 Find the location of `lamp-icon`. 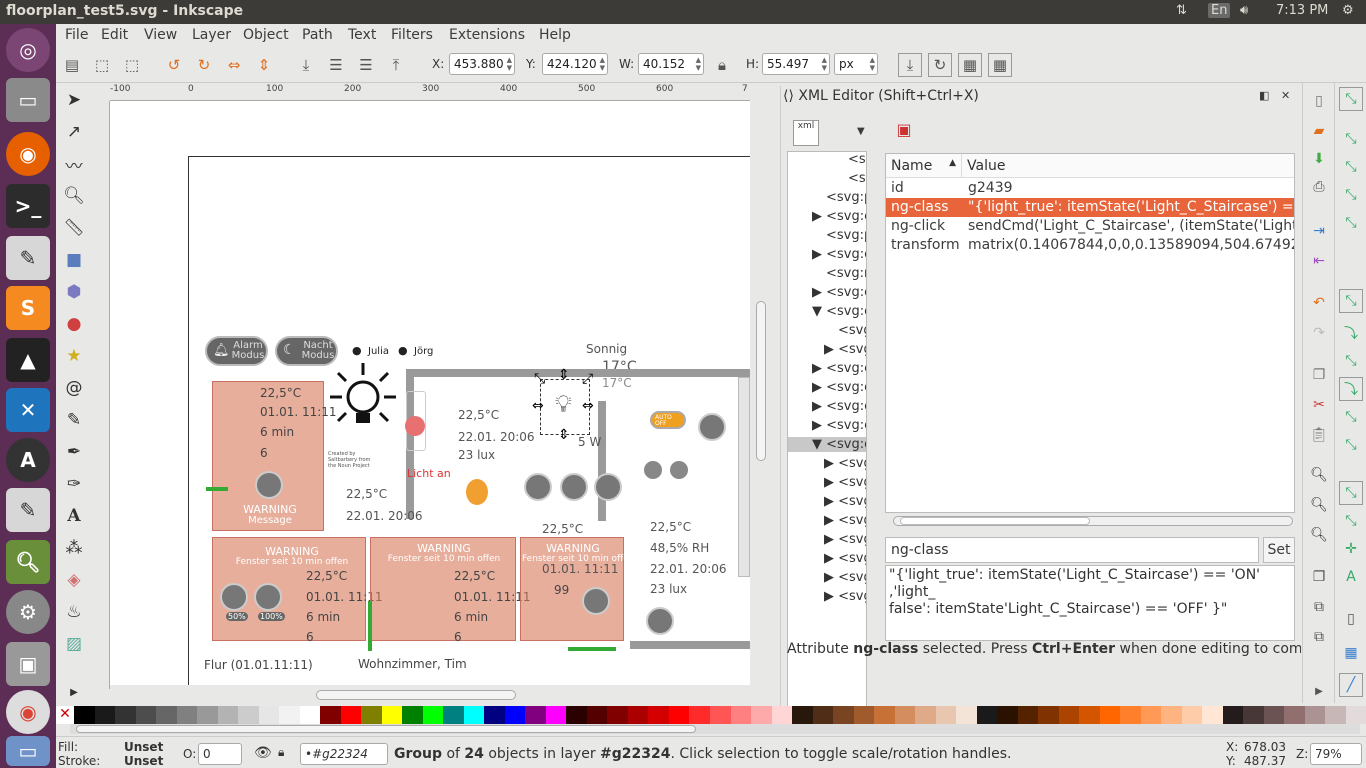

lamp-icon is located at coordinates (477, 492).